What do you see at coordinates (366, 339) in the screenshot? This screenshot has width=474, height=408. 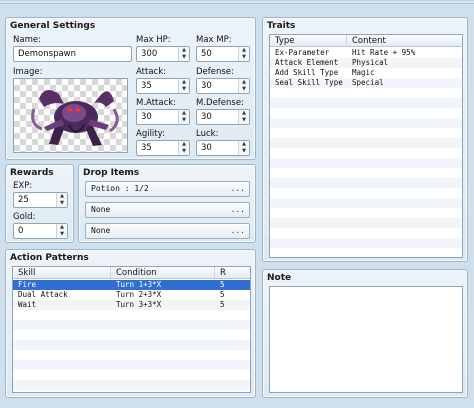 I see `note-textarea` at bounding box center [366, 339].